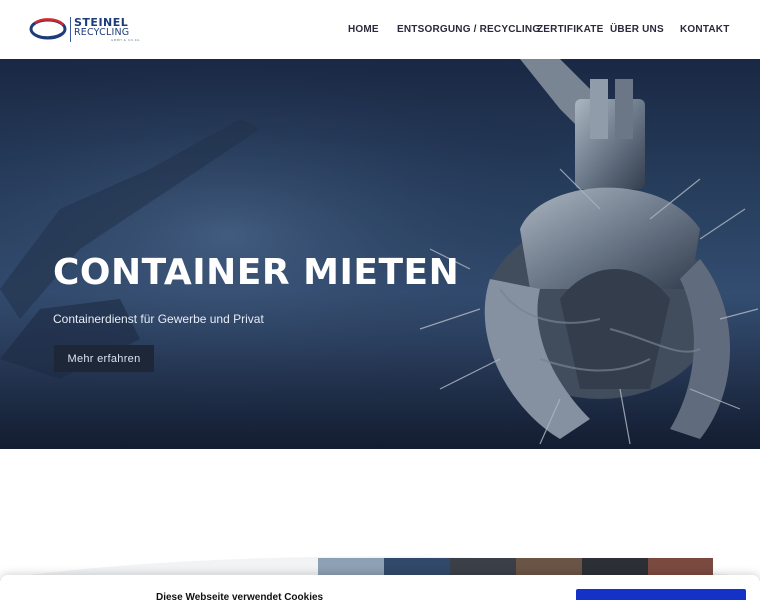 This screenshot has height=600, width=760. What do you see at coordinates (363, 30) in the screenshot?
I see `nav-item-home: HOME` at bounding box center [363, 30].